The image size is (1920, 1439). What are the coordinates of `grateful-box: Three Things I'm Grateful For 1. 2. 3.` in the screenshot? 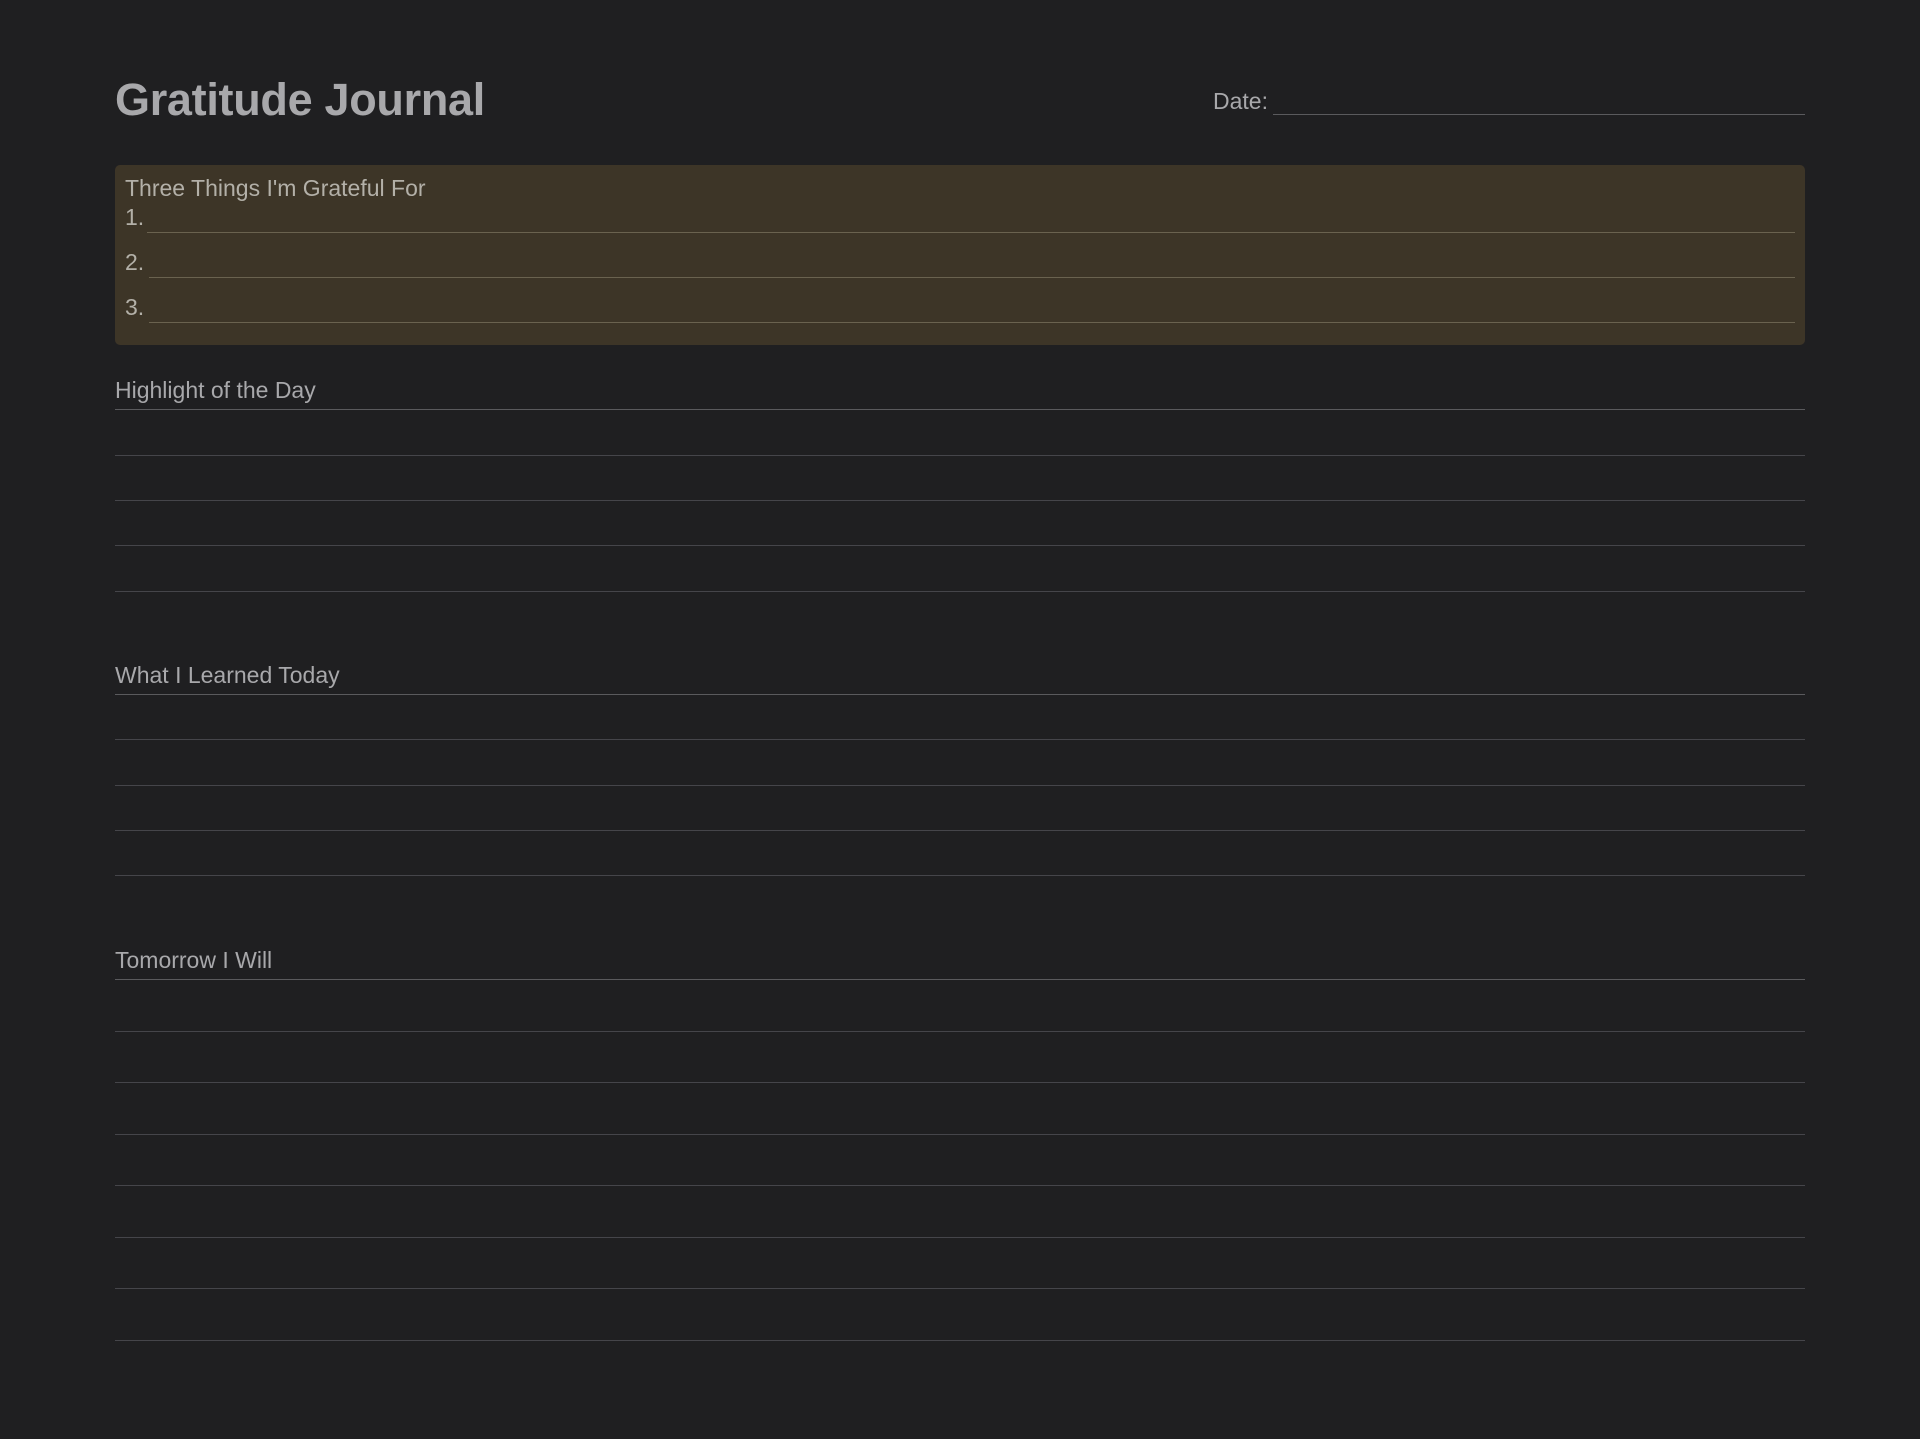 It's located at (960, 255).